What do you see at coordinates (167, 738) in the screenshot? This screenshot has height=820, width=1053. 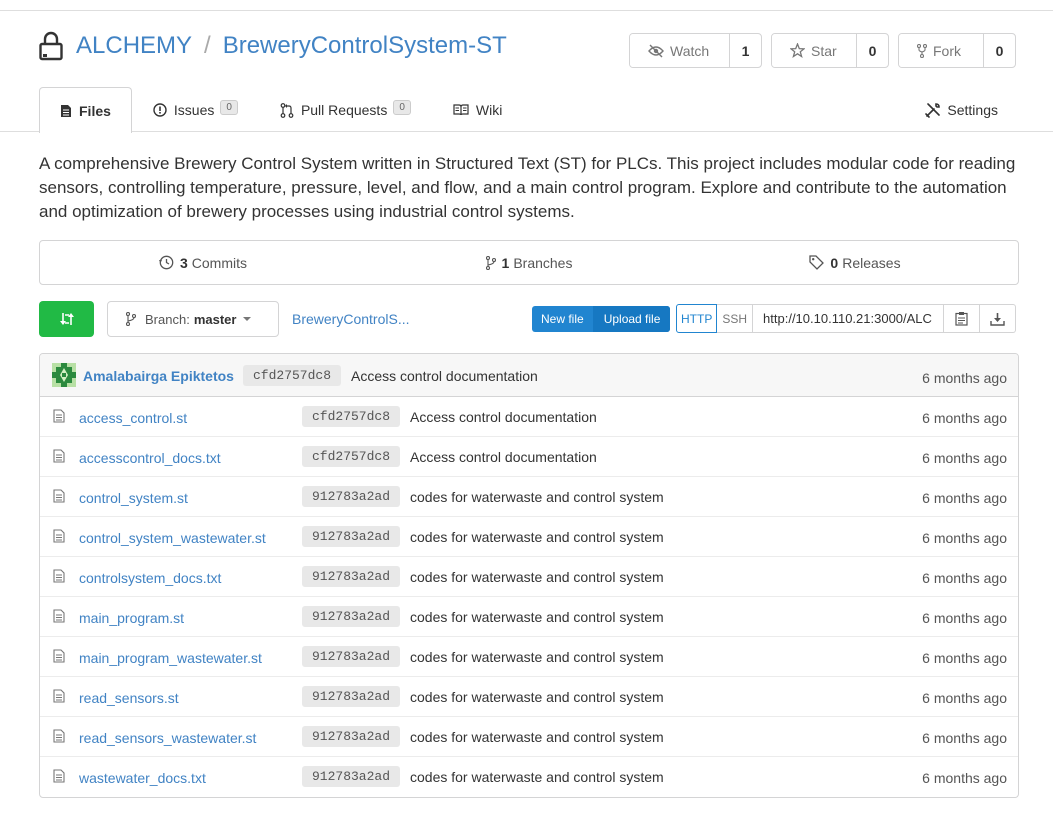 I see `file-name-link: read_sensors_wastewater.st` at bounding box center [167, 738].